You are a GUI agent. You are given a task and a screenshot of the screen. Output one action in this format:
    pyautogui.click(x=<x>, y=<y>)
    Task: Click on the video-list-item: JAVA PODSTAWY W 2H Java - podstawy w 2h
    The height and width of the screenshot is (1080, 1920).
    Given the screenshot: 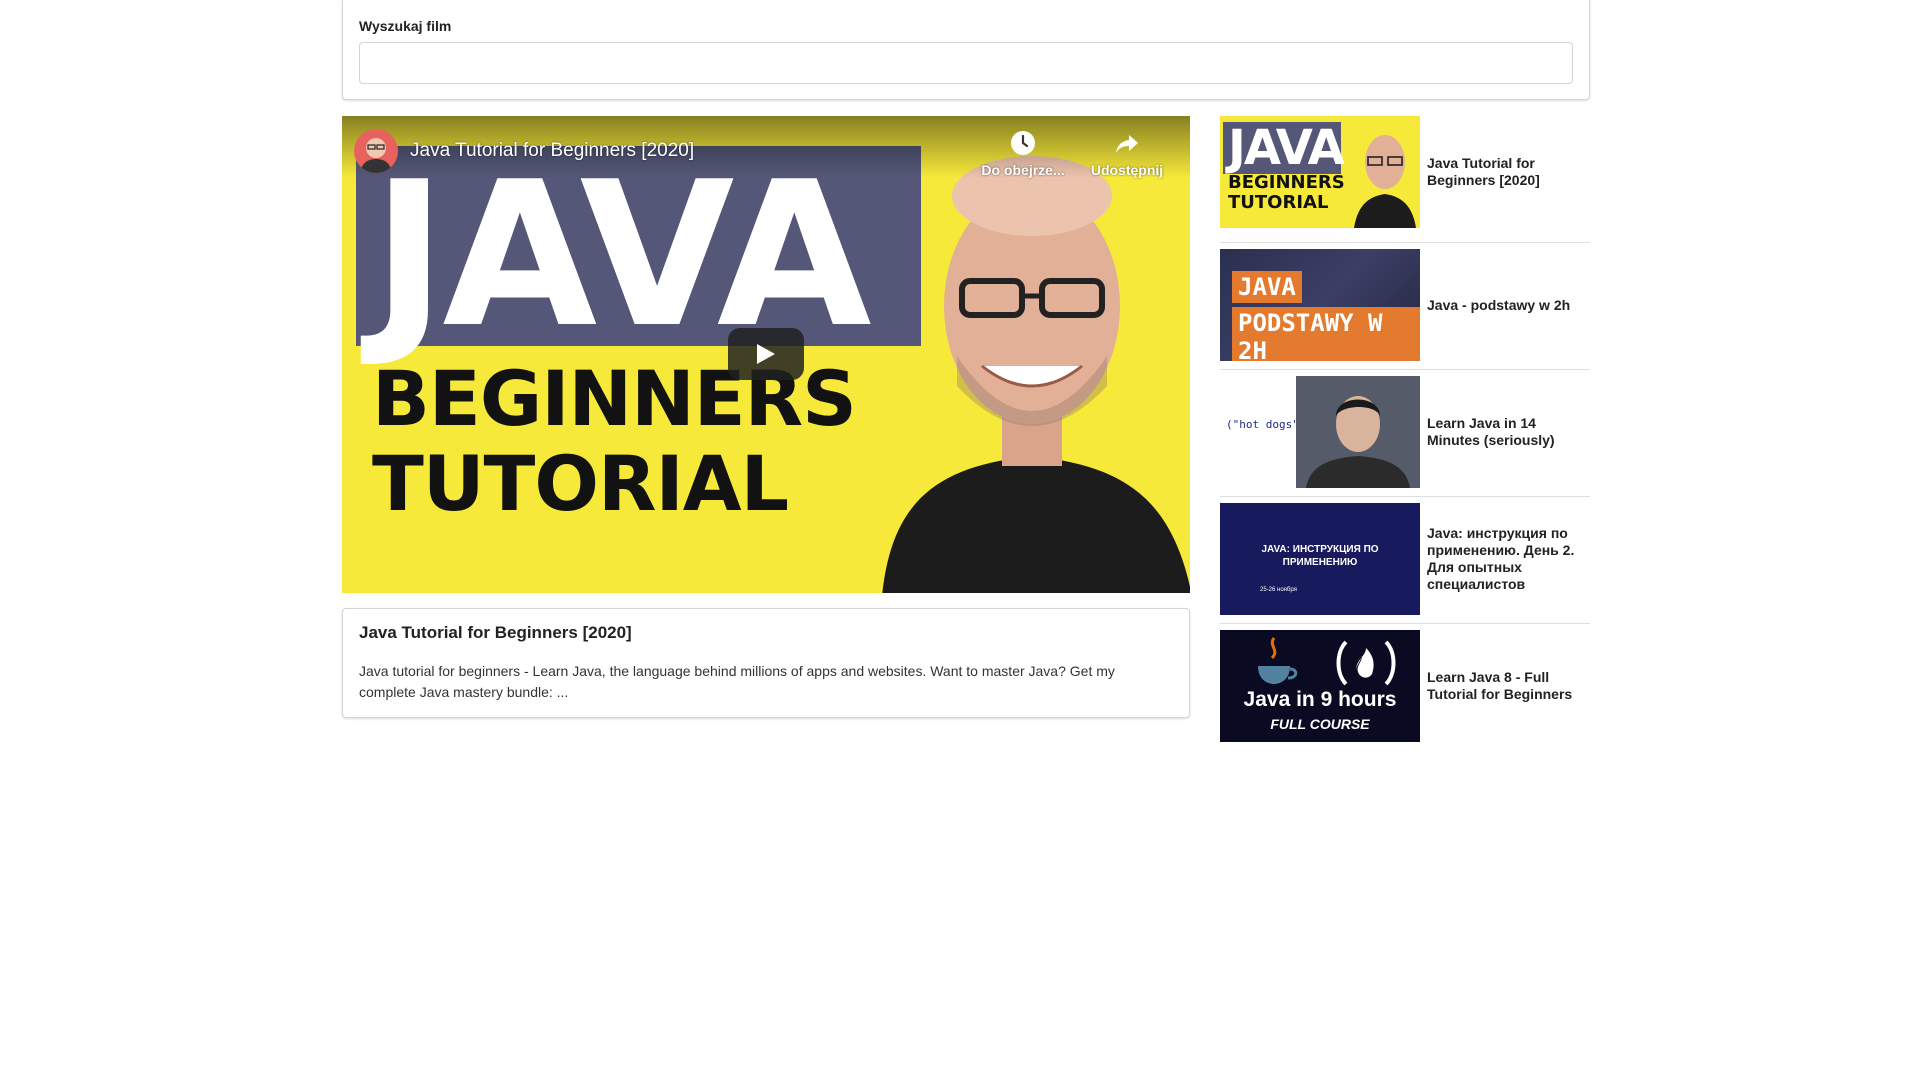 What is the action you would take?
    pyautogui.click(x=1405, y=306)
    